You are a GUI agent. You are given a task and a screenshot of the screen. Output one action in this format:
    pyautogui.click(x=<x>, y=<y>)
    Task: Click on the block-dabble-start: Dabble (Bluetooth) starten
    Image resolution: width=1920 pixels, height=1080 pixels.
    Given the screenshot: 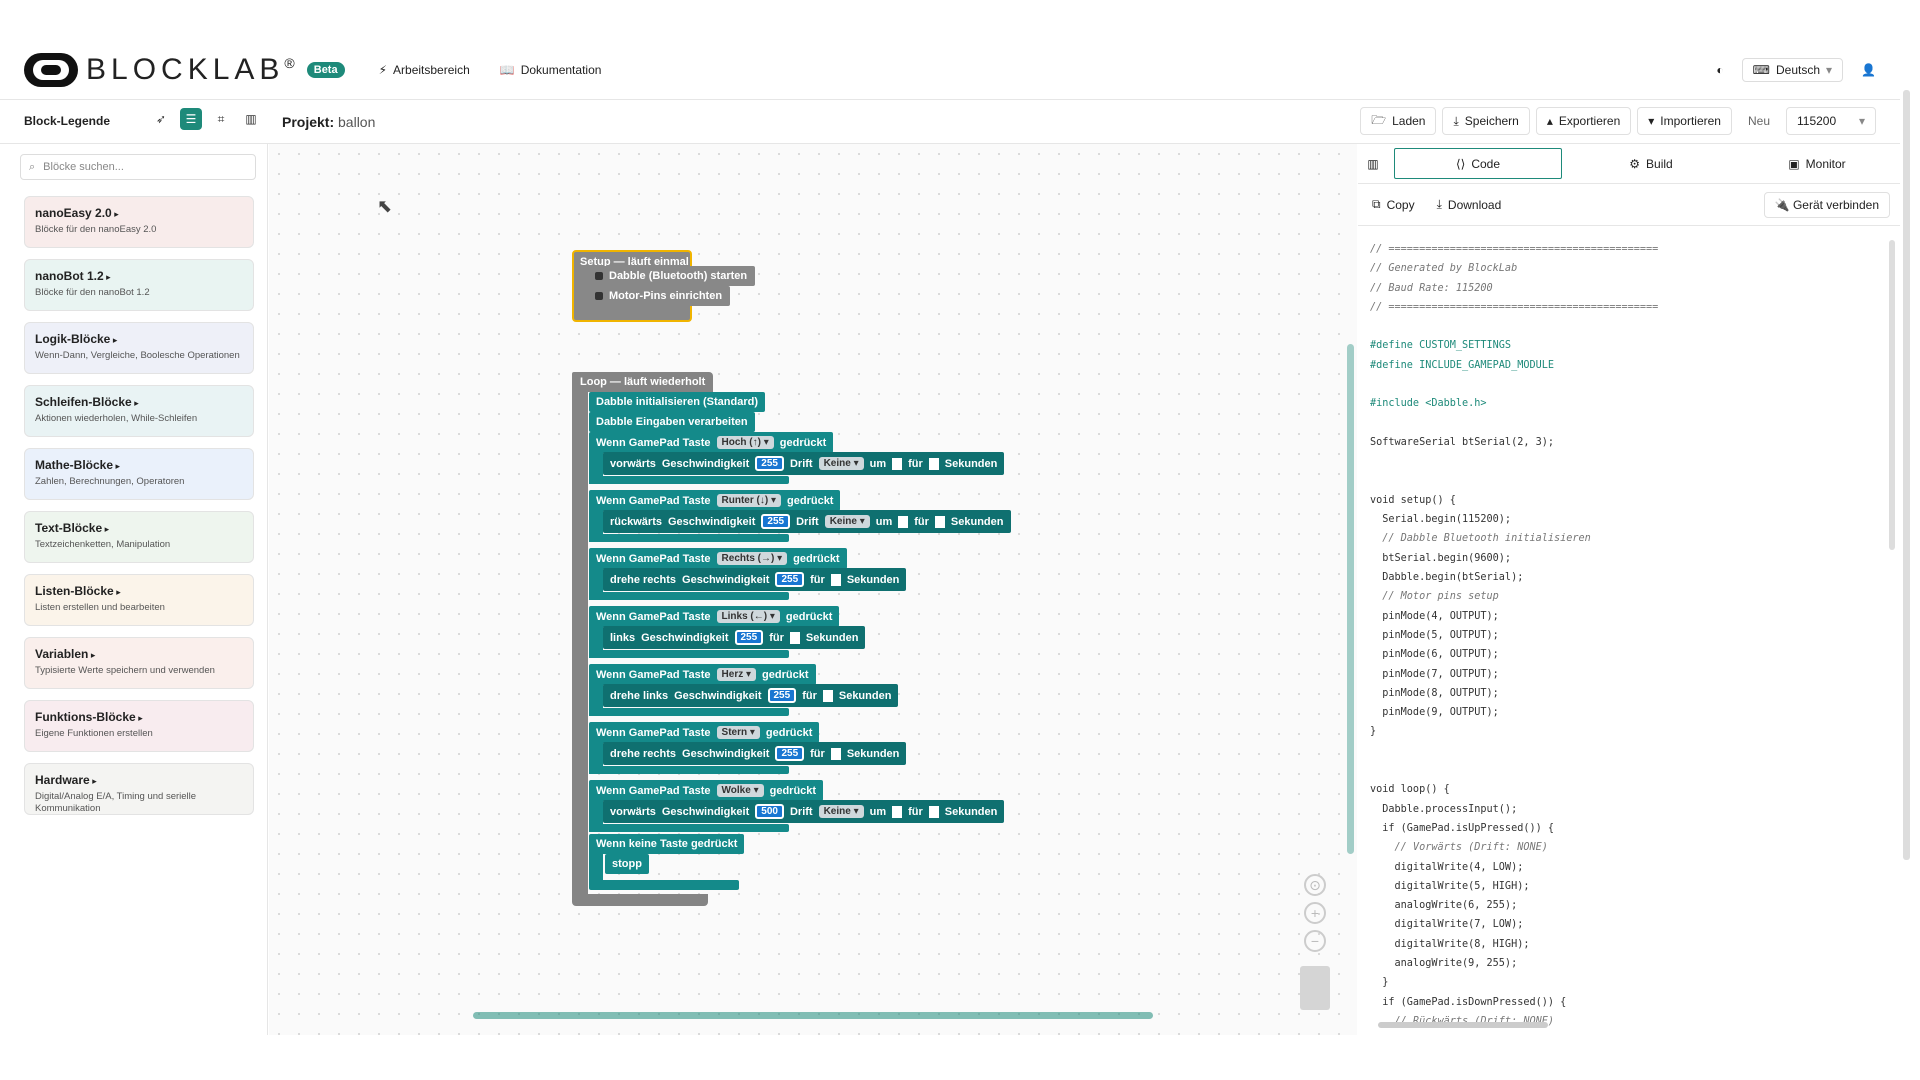 What is the action you would take?
    pyautogui.click(x=671, y=276)
    